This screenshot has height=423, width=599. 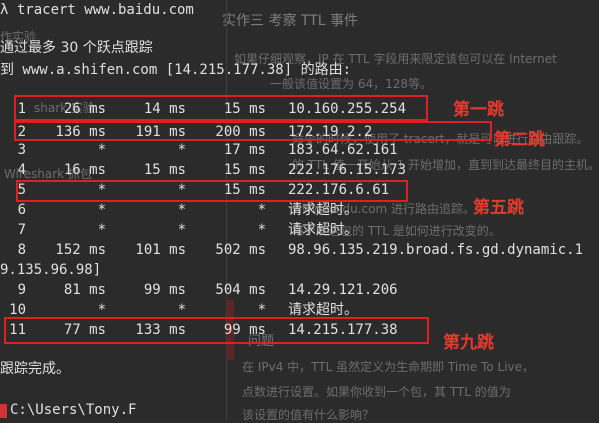 I want to click on current-directory-prompt: C:\Users\Tony.F, so click(x=73, y=410).